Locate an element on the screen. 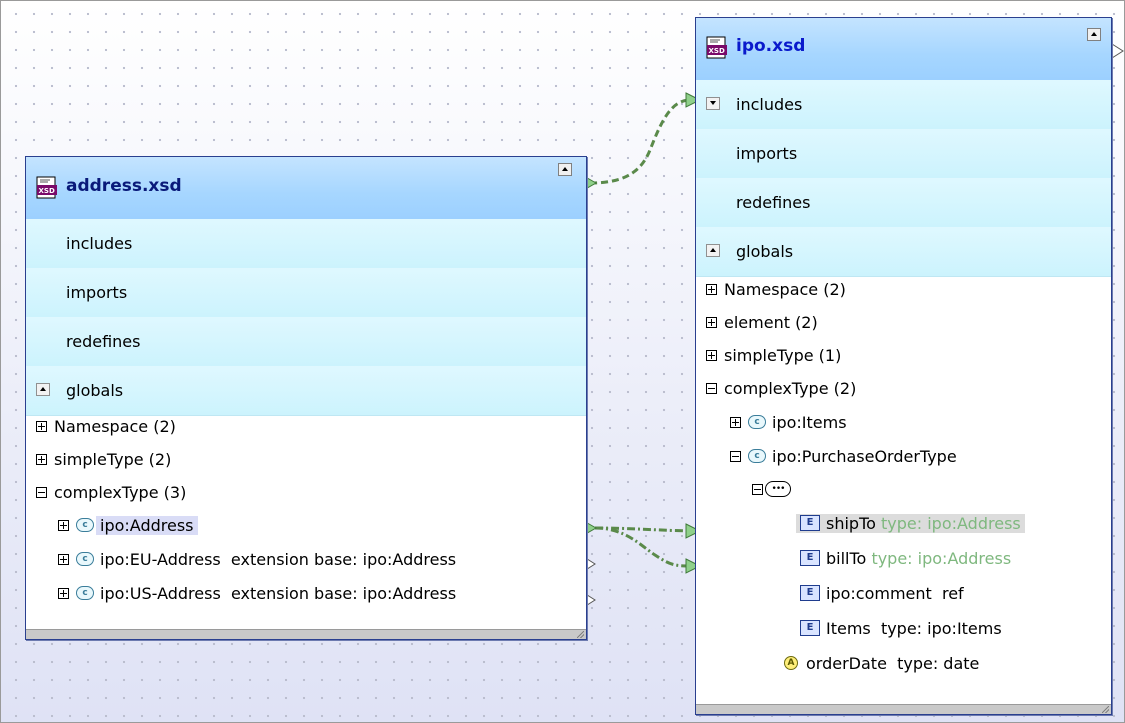 This screenshot has width=1125, height=723. tree-node-shipto: EshipTo type: ipo:Address is located at coordinates (910, 524).